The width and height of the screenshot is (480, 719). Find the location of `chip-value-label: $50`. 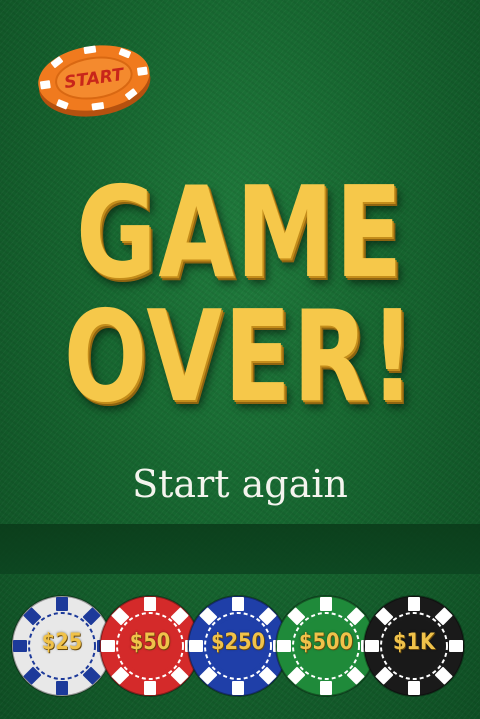

chip-value-label: $50 is located at coordinates (150, 642).